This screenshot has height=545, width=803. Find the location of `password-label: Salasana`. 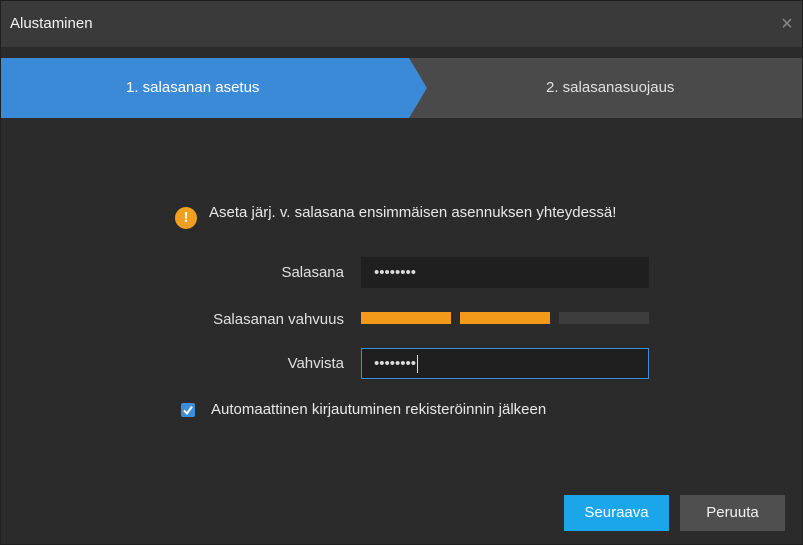

password-label: Salasana is located at coordinates (312, 272).